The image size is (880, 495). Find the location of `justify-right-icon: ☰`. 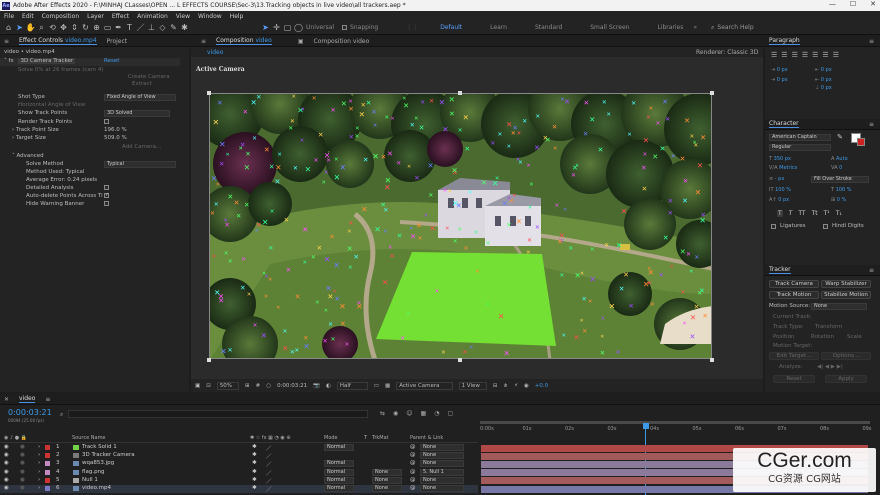

justify-right-icon: ☰ is located at coordinates (825, 55).